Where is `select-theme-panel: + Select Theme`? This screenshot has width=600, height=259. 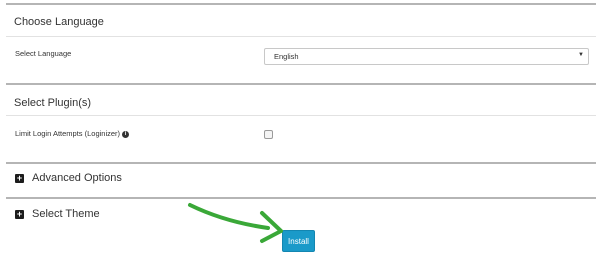
select-theme-panel: + Select Theme is located at coordinates (301, 213).